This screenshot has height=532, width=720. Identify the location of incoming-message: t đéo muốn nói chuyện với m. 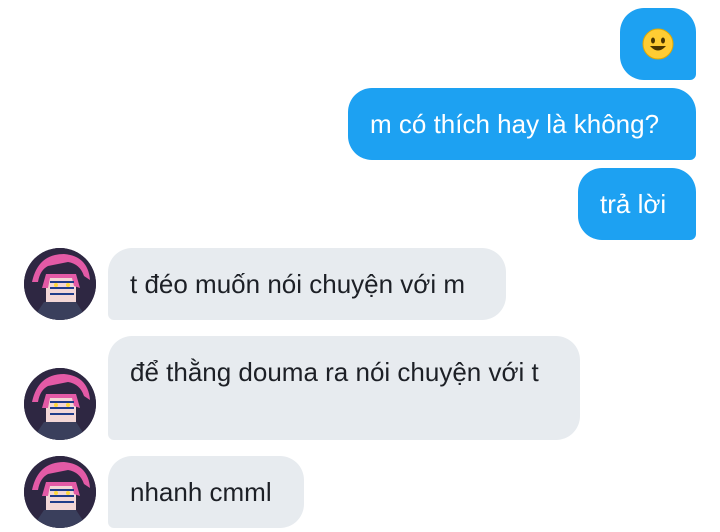
(307, 284).